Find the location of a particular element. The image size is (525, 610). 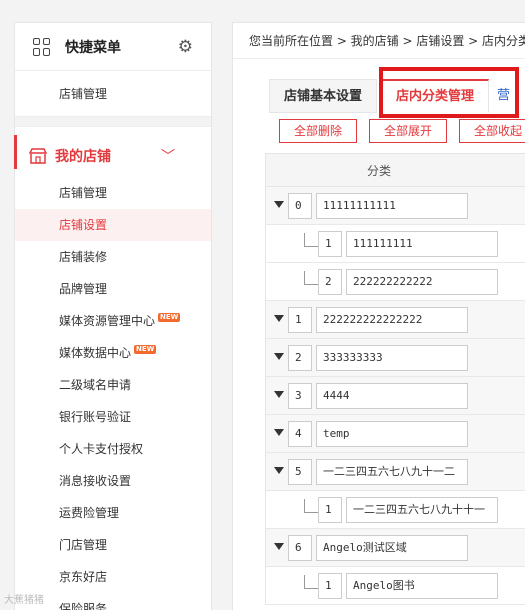

category-name-input: Angelo图书 is located at coordinates (422, 585).